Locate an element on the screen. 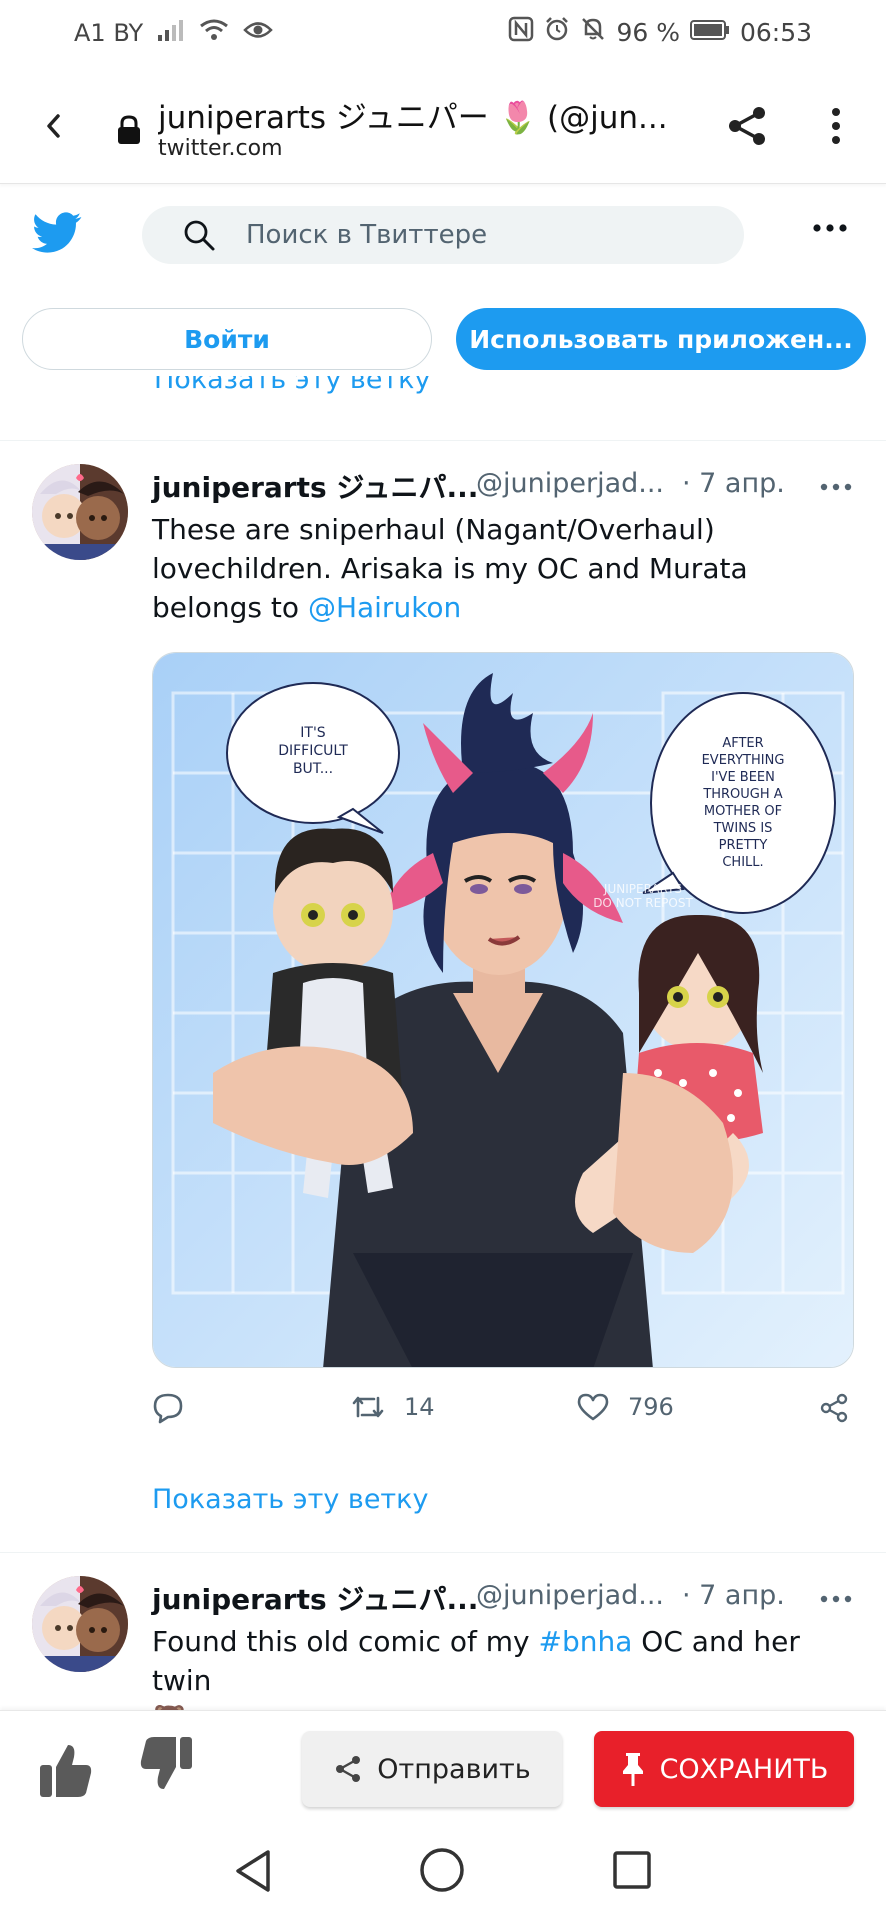 The image size is (886, 1920). retweet-count: 14 is located at coordinates (419, 1407).